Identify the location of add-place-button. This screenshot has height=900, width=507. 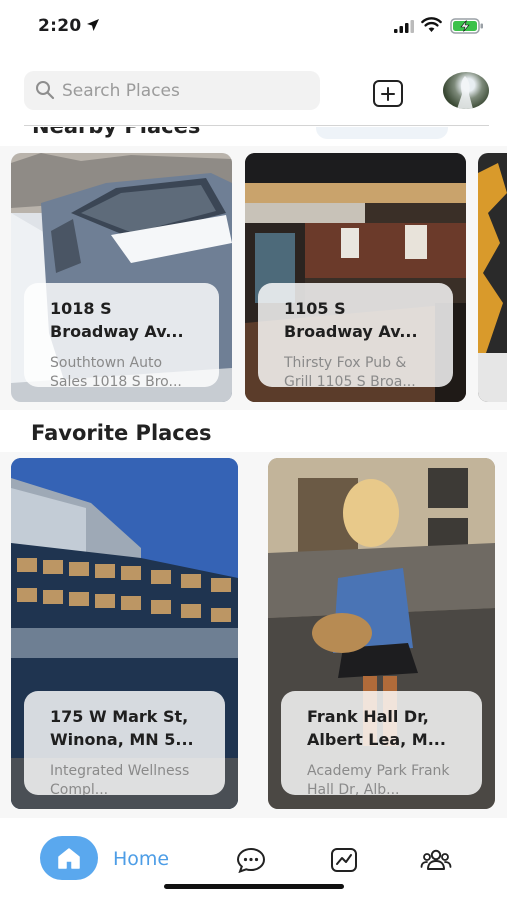
(388, 93).